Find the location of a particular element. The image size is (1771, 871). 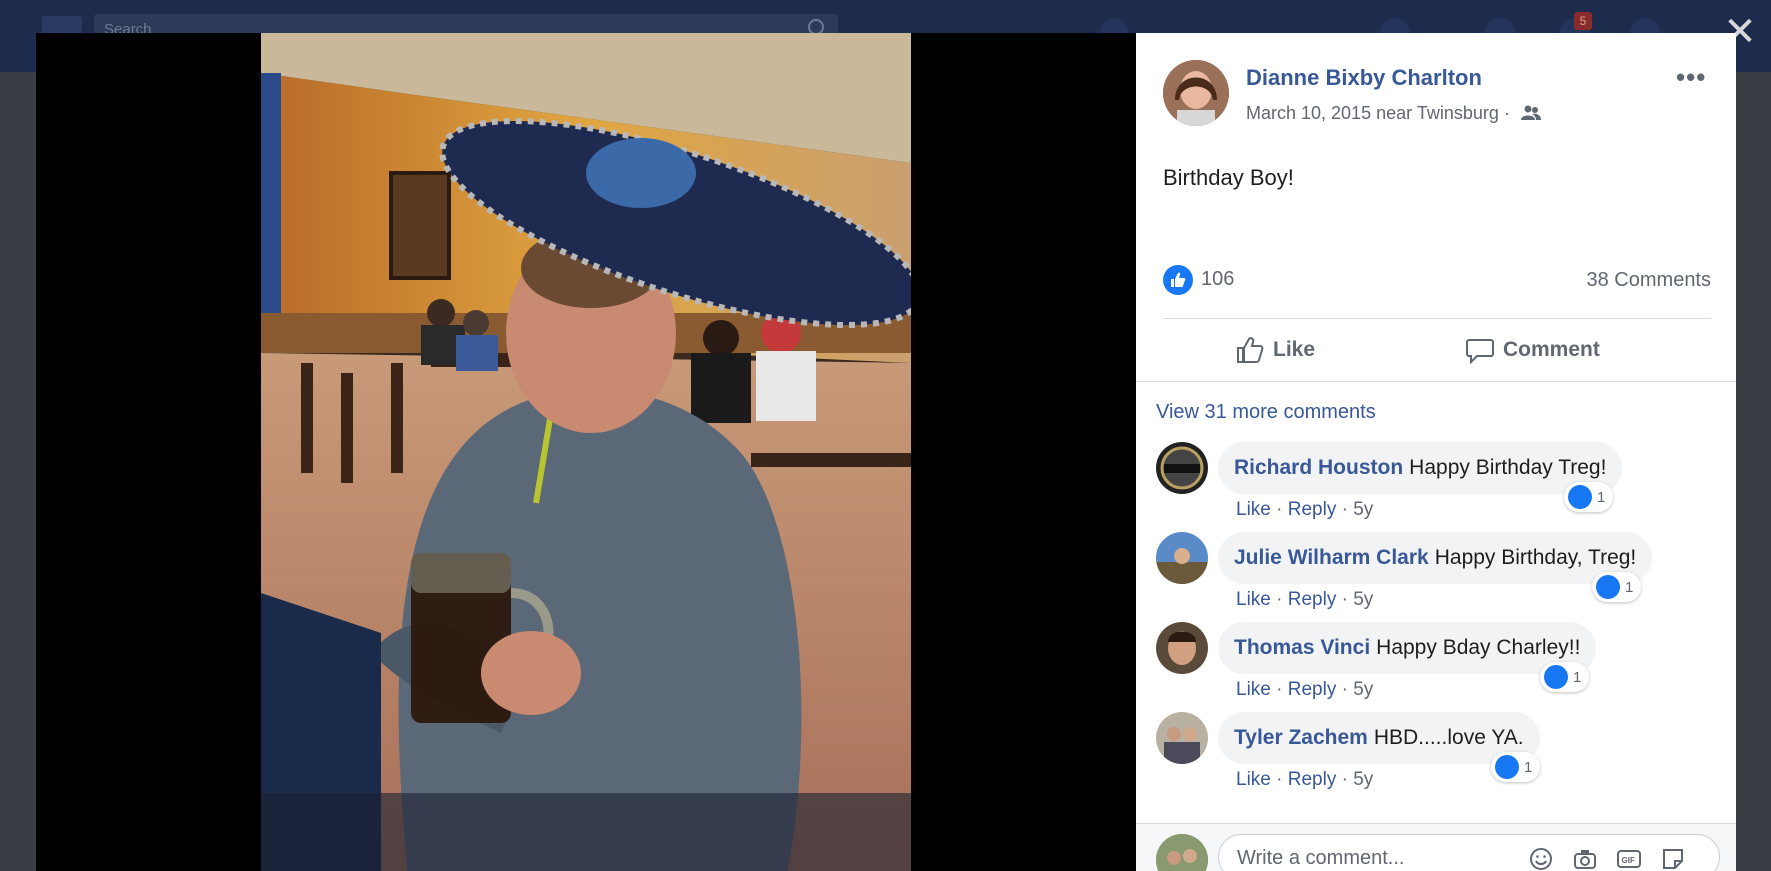

comment-composer: Write a comment... GIF is located at coordinates (1436, 847).